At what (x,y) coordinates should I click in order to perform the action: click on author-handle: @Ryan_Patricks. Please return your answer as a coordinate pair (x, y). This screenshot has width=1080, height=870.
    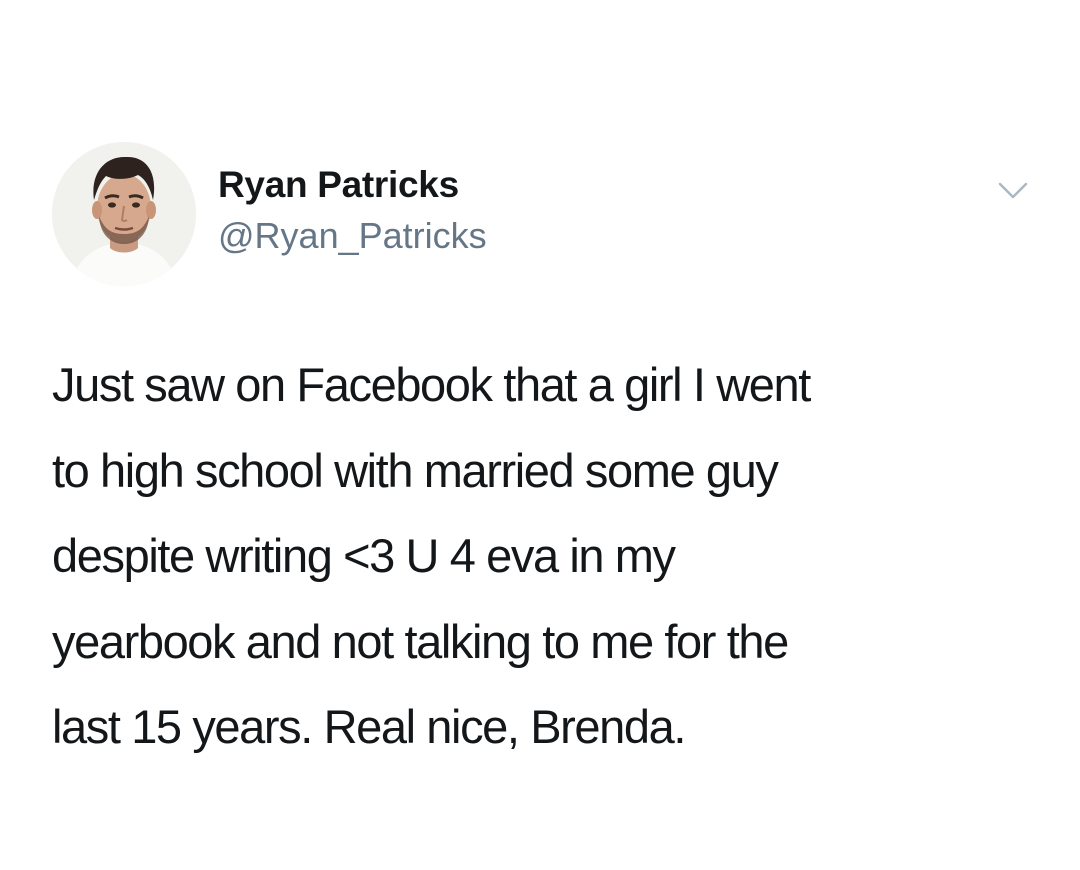
    Looking at the image, I should click on (352, 236).